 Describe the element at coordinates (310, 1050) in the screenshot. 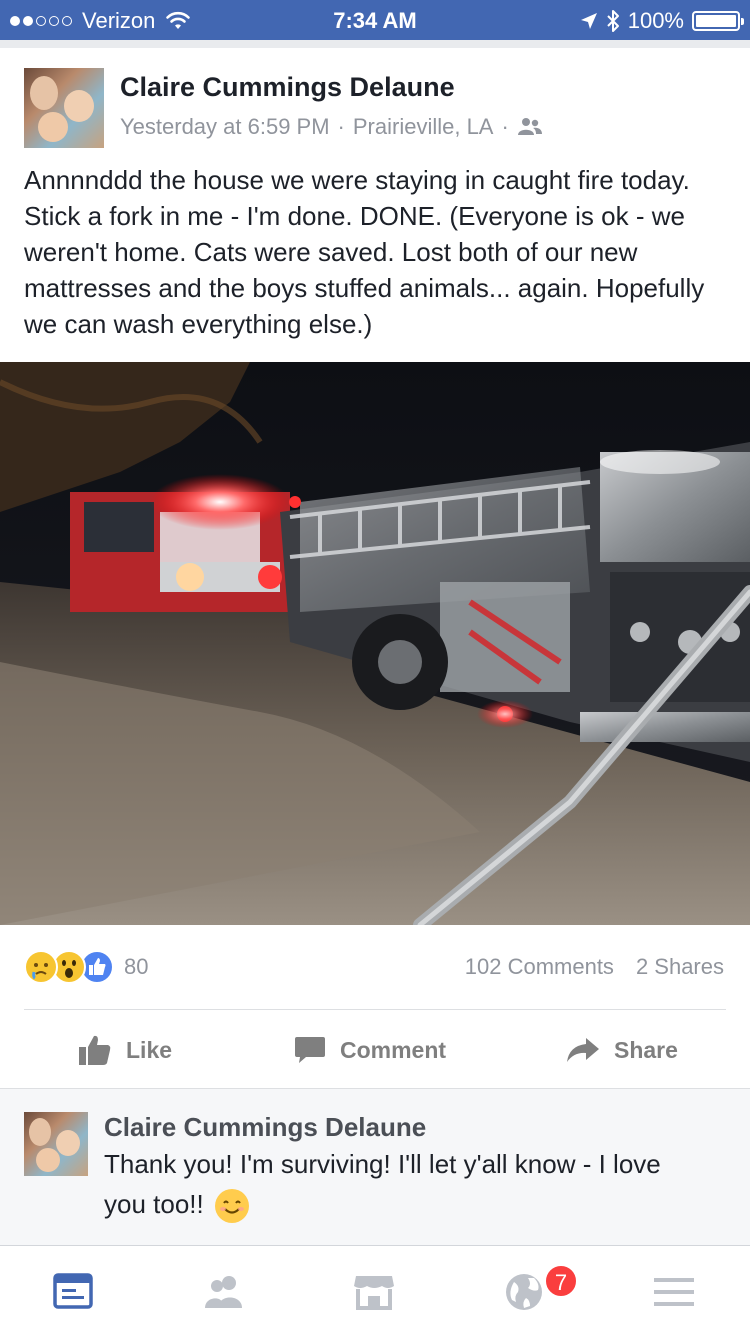

I see `comment-bubble-icon` at that location.